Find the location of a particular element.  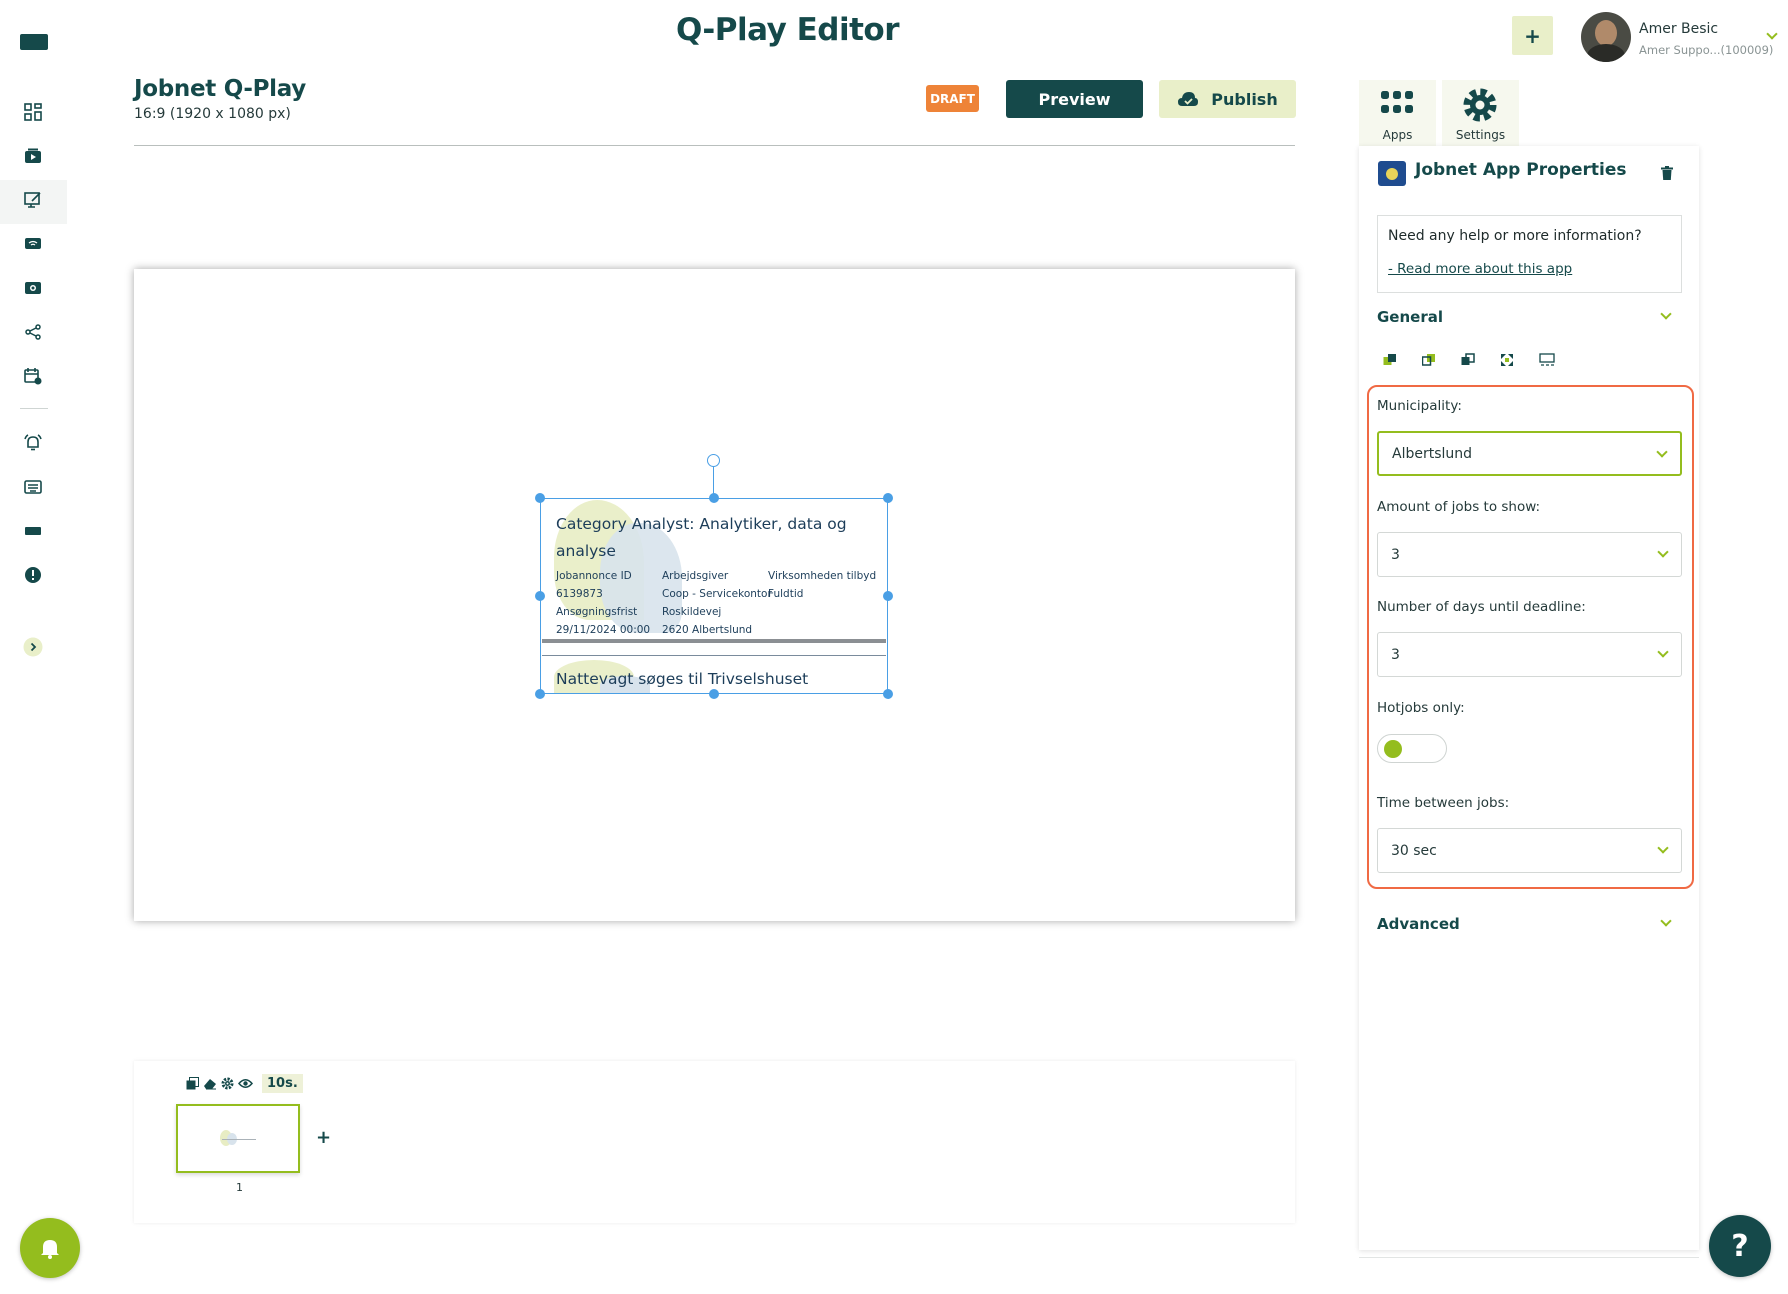

job1-col3-label: Virksomheden tilbyd is located at coordinates (822, 576).